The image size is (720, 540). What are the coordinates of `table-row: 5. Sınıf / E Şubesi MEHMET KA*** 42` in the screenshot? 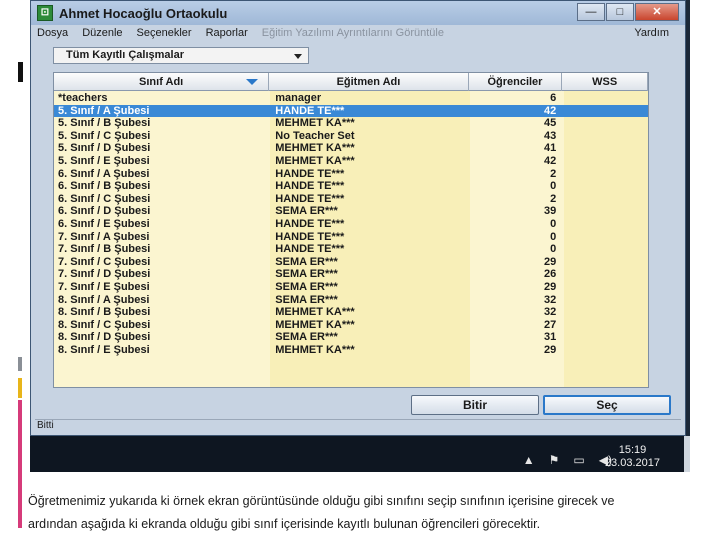 It's located at (351, 161).